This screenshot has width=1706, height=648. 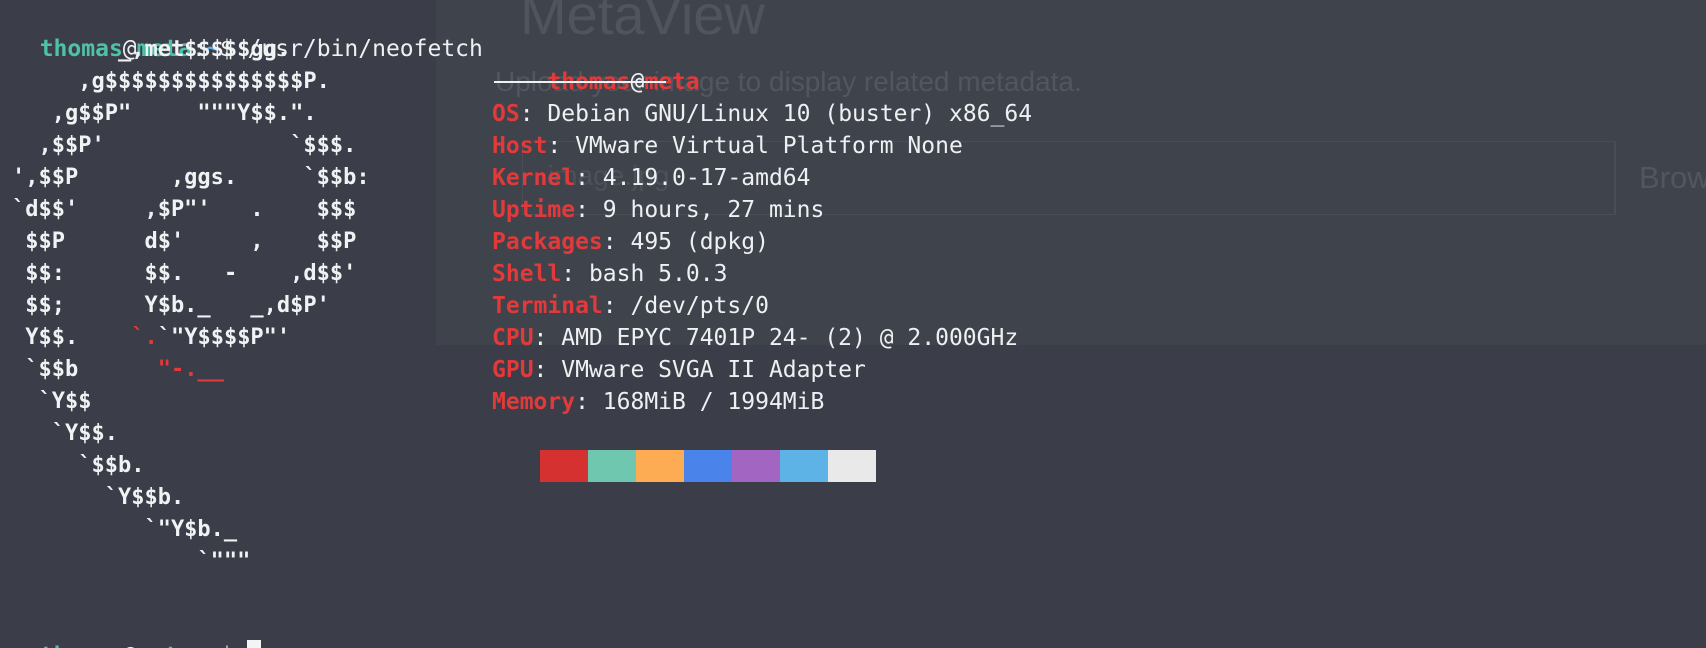 What do you see at coordinates (254, 644) in the screenshot?
I see `terminal-cursor` at bounding box center [254, 644].